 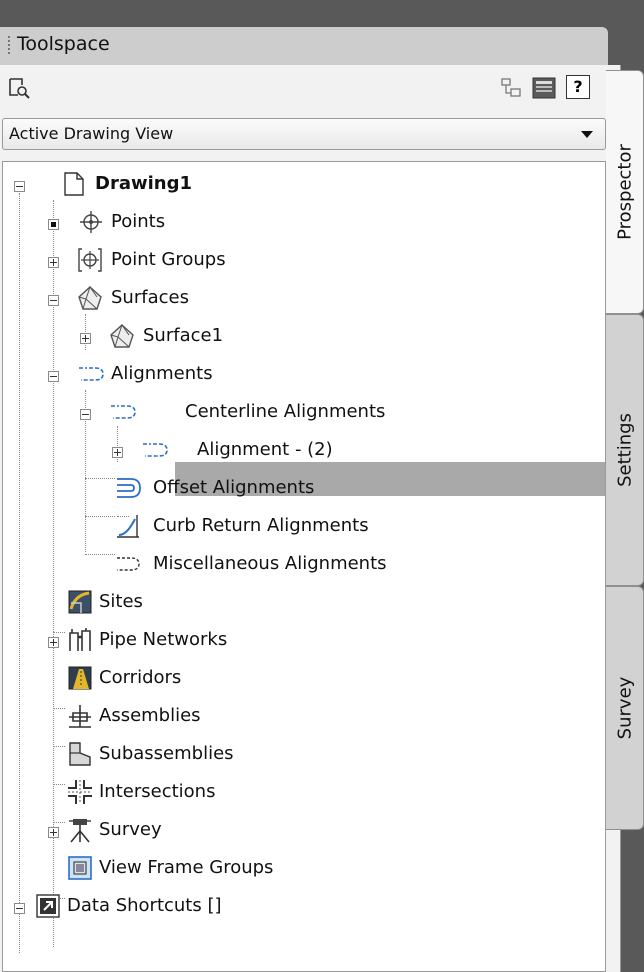 What do you see at coordinates (74, 184) in the screenshot?
I see `drawing-icon` at bounding box center [74, 184].